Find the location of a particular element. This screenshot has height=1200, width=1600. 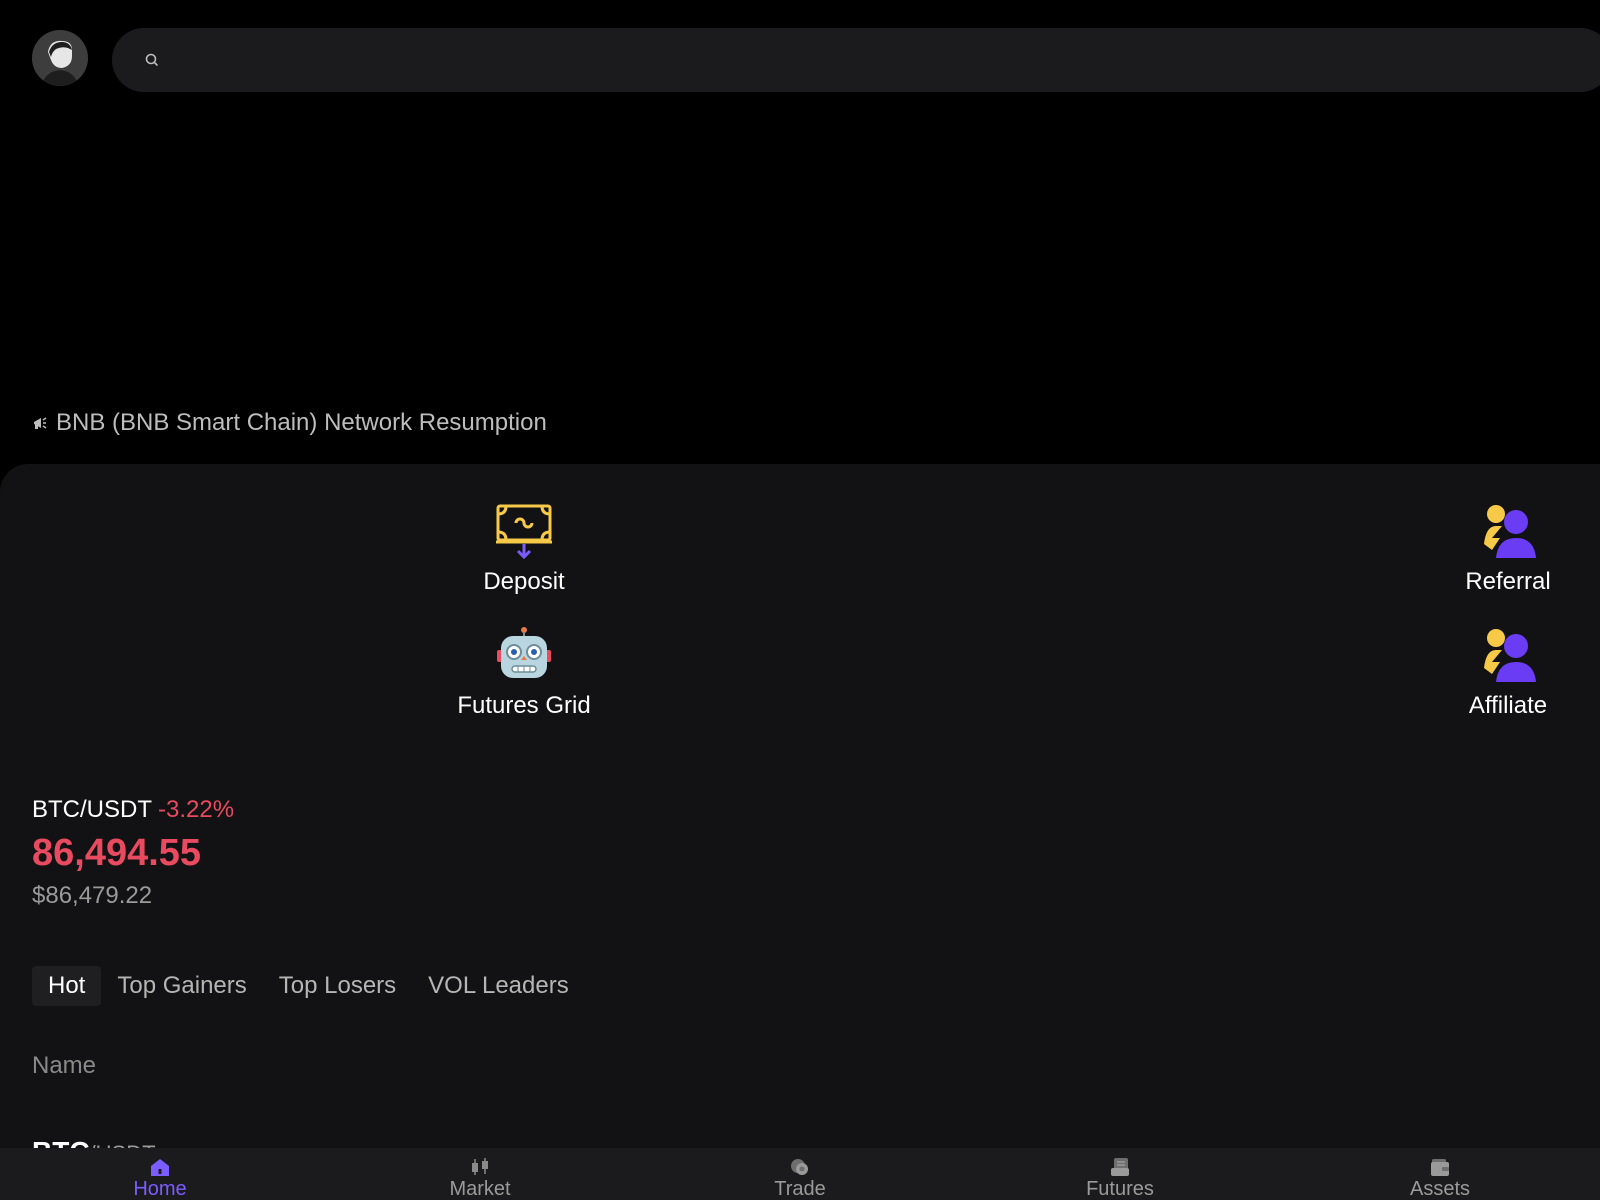

market-tabs: Hot Top Gainers Top Losers VOL Leaders is located at coordinates (301, 986).